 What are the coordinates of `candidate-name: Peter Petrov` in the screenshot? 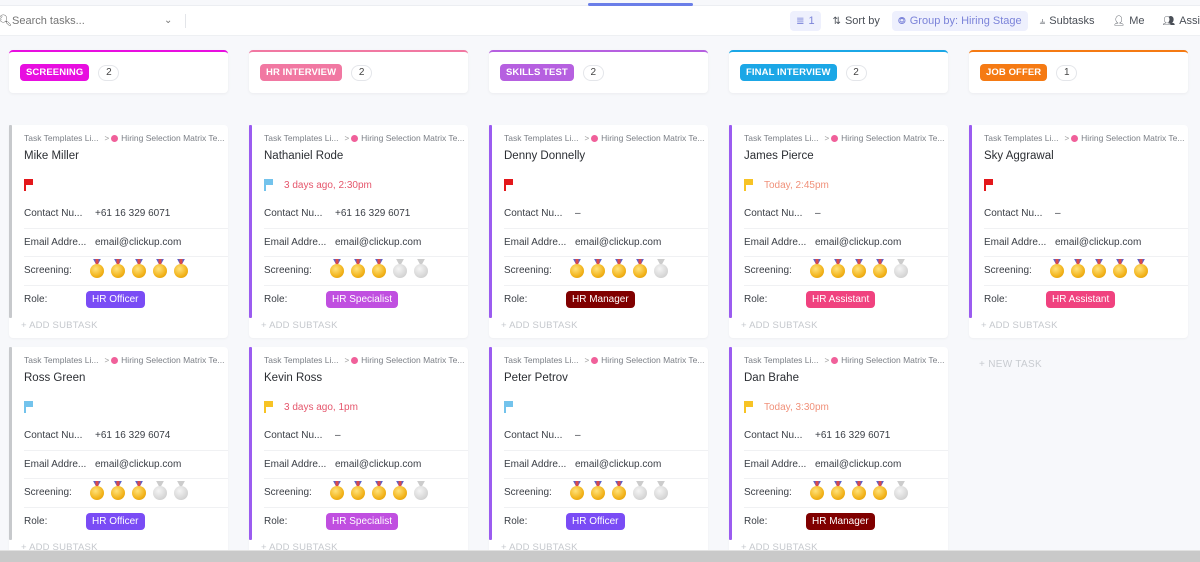 It's located at (606, 379).